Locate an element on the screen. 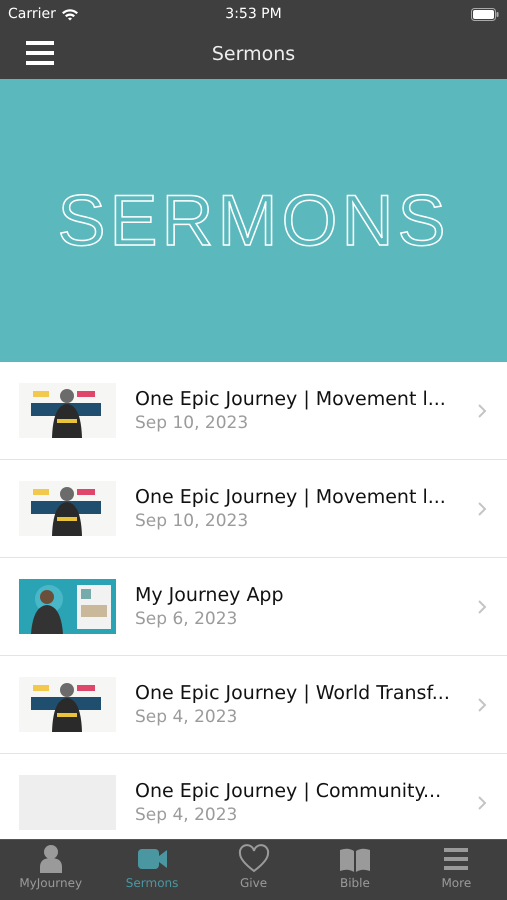 This screenshot has height=900, width=507. sermon-row: My Journey App Sep 6, 2023 is located at coordinates (253, 607).